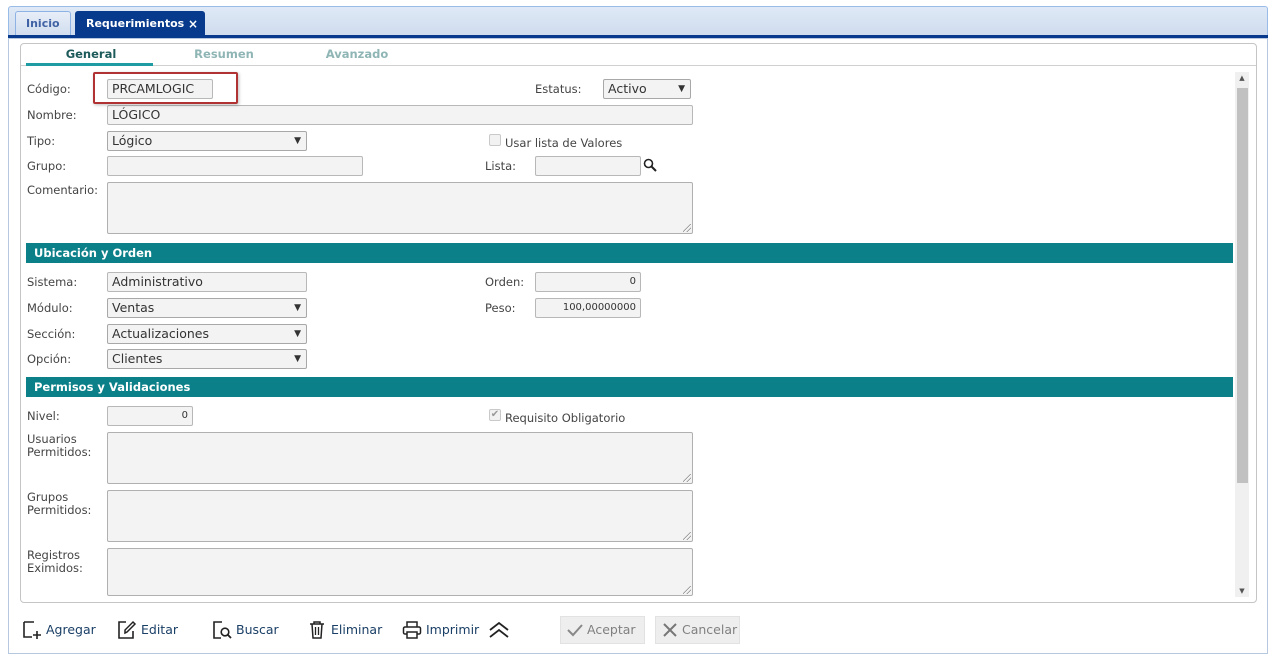  Describe the element at coordinates (638, 21) in the screenshot. I see `tab-strip: Inicio Requerimientos ×` at that location.